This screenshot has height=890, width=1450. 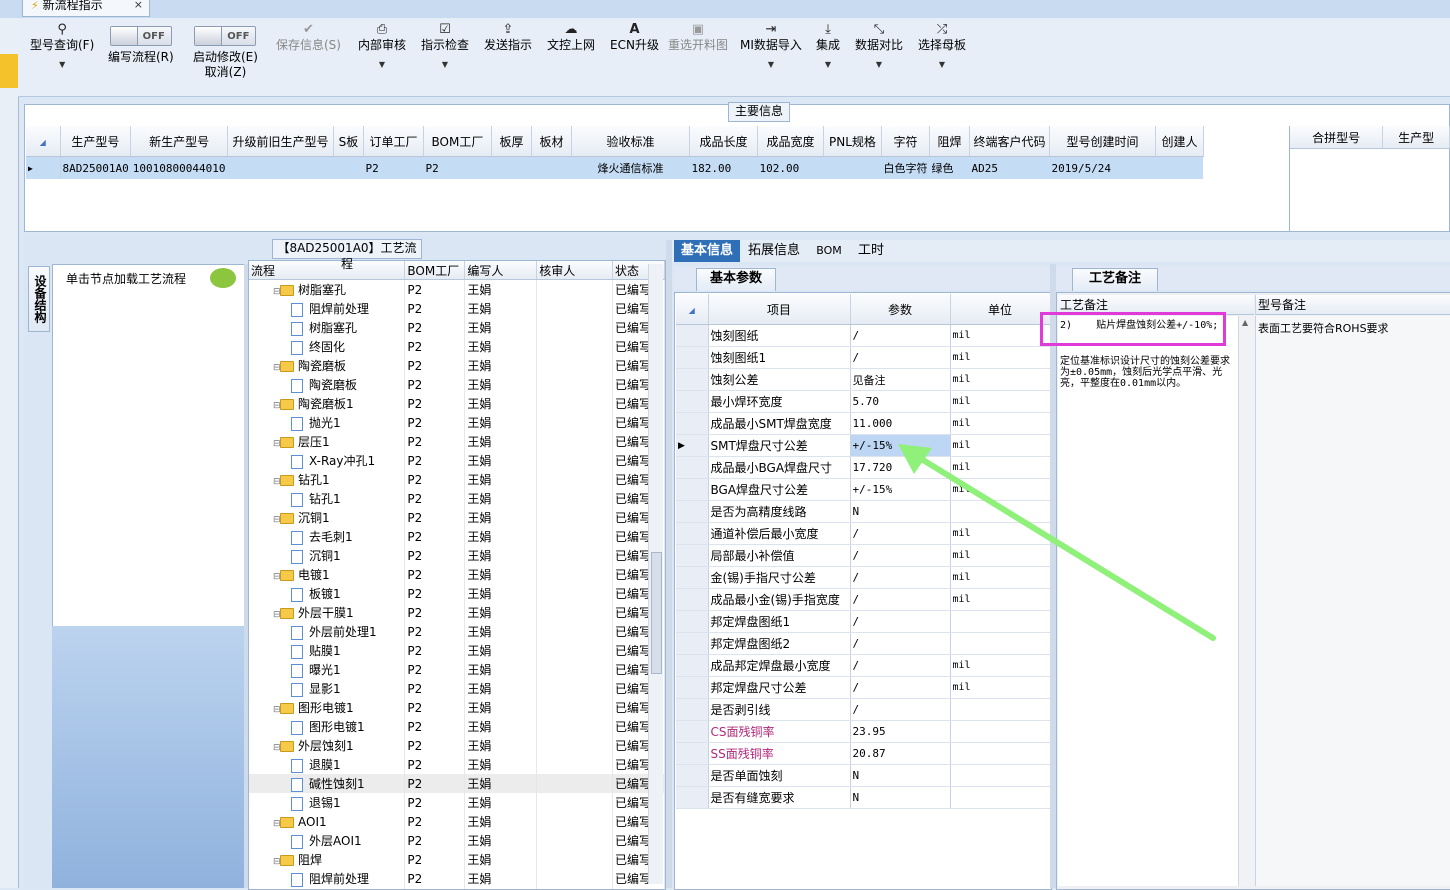 I want to click on close-icon: ×, so click(x=138, y=6).